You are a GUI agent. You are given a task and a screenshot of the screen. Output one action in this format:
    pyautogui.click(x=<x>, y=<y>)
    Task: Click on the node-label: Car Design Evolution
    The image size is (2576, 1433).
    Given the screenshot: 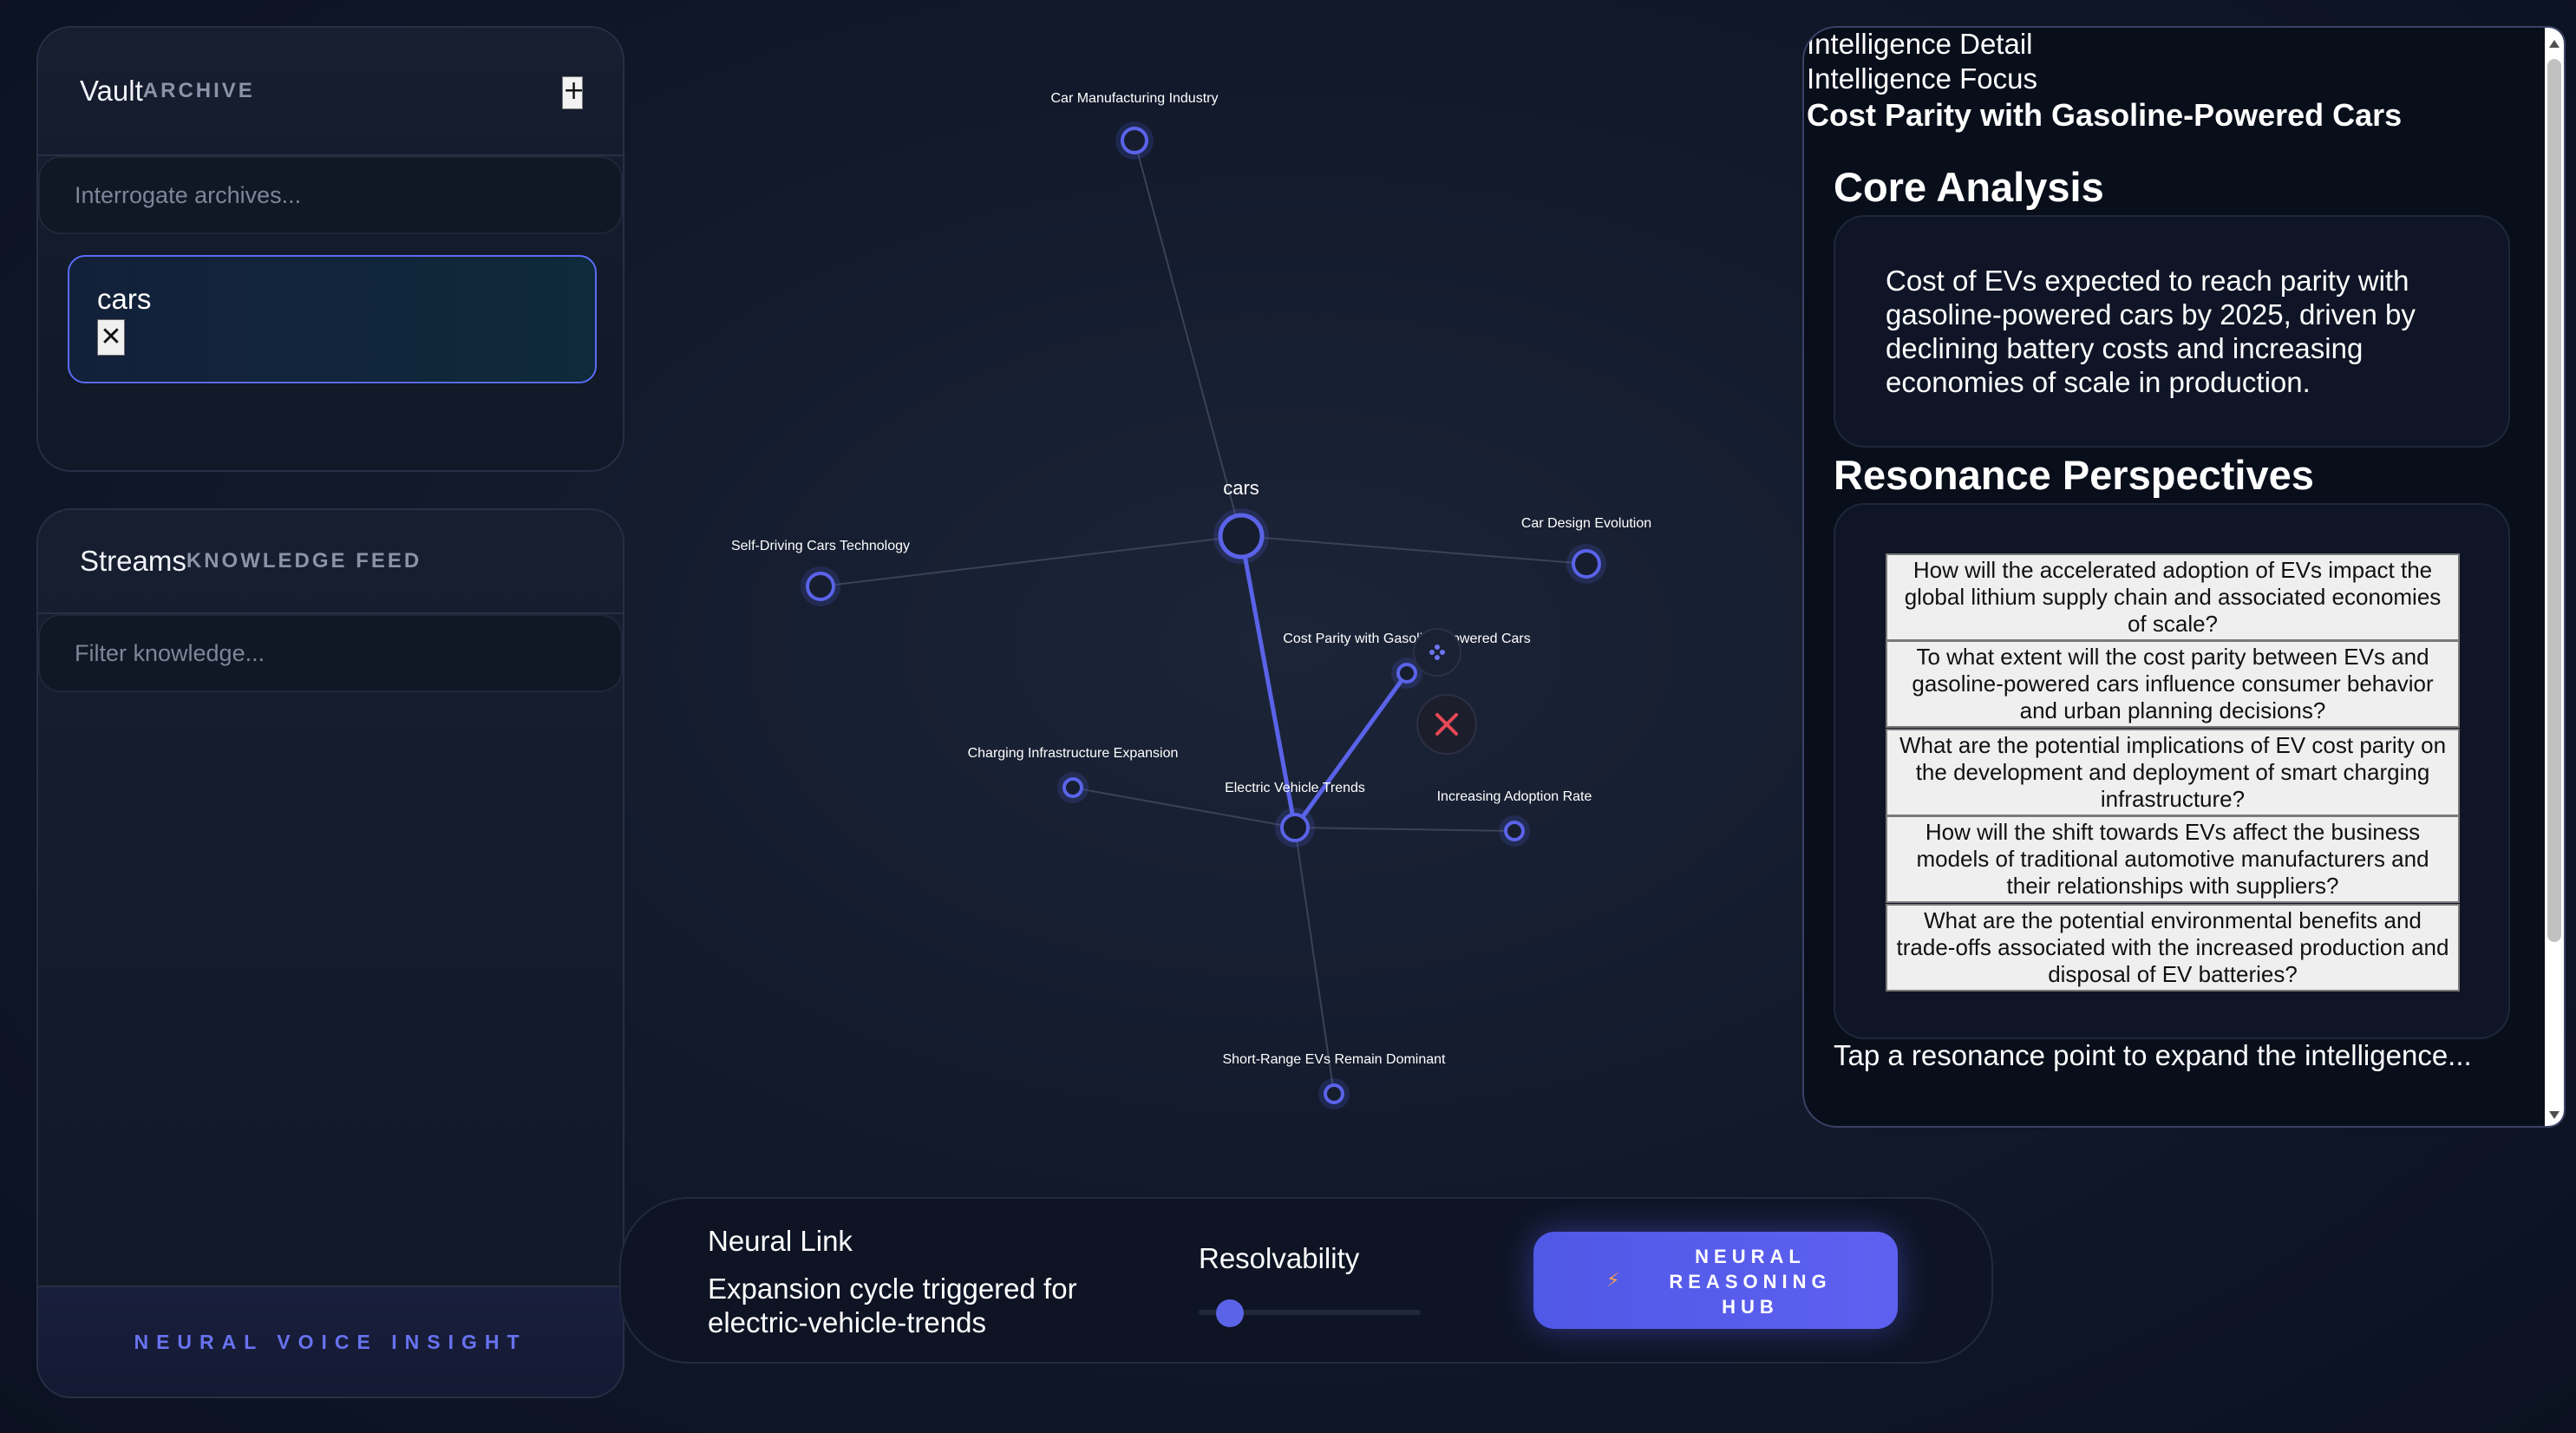 What is the action you would take?
    pyautogui.click(x=1586, y=523)
    